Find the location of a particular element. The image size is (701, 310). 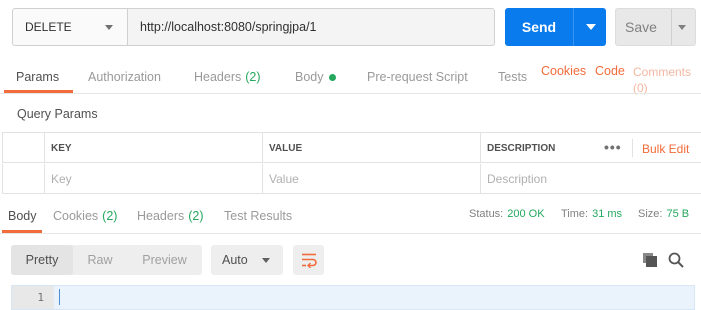

response-tab-test-results-label: Test Results is located at coordinates (258, 216).